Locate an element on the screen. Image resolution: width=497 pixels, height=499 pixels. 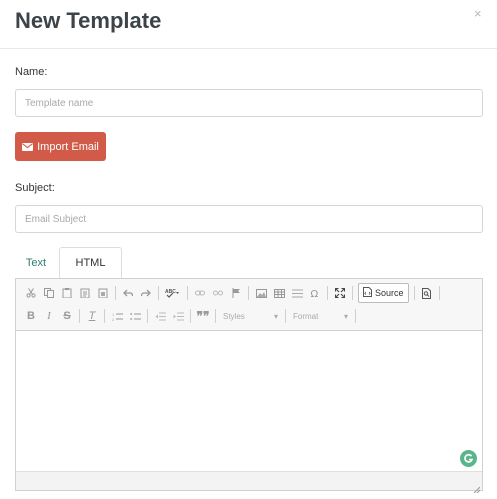
name-label: Name: is located at coordinates (31, 72).